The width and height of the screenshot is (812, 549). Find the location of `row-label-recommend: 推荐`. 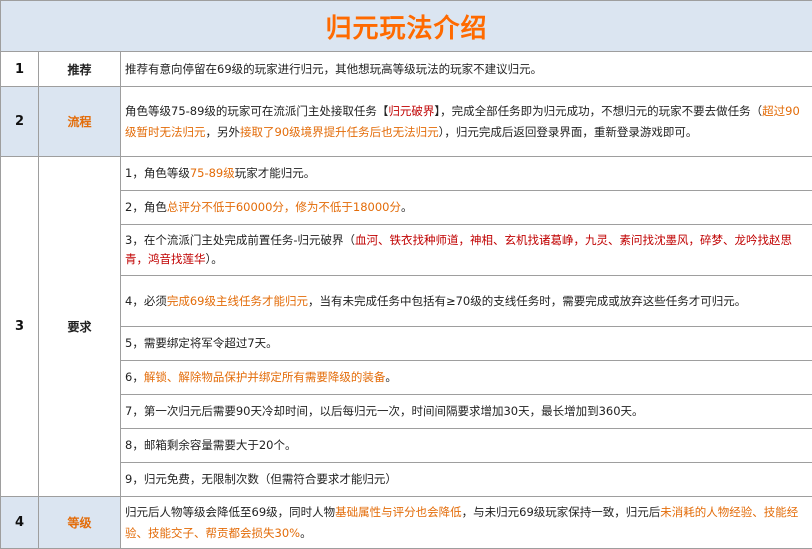

row-label-recommend: 推荐 is located at coordinates (80, 69).